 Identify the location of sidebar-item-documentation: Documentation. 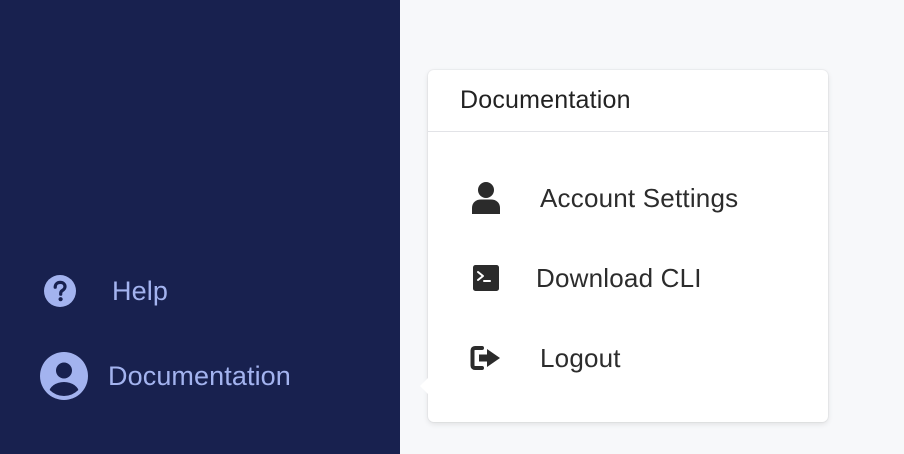
(165, 376).